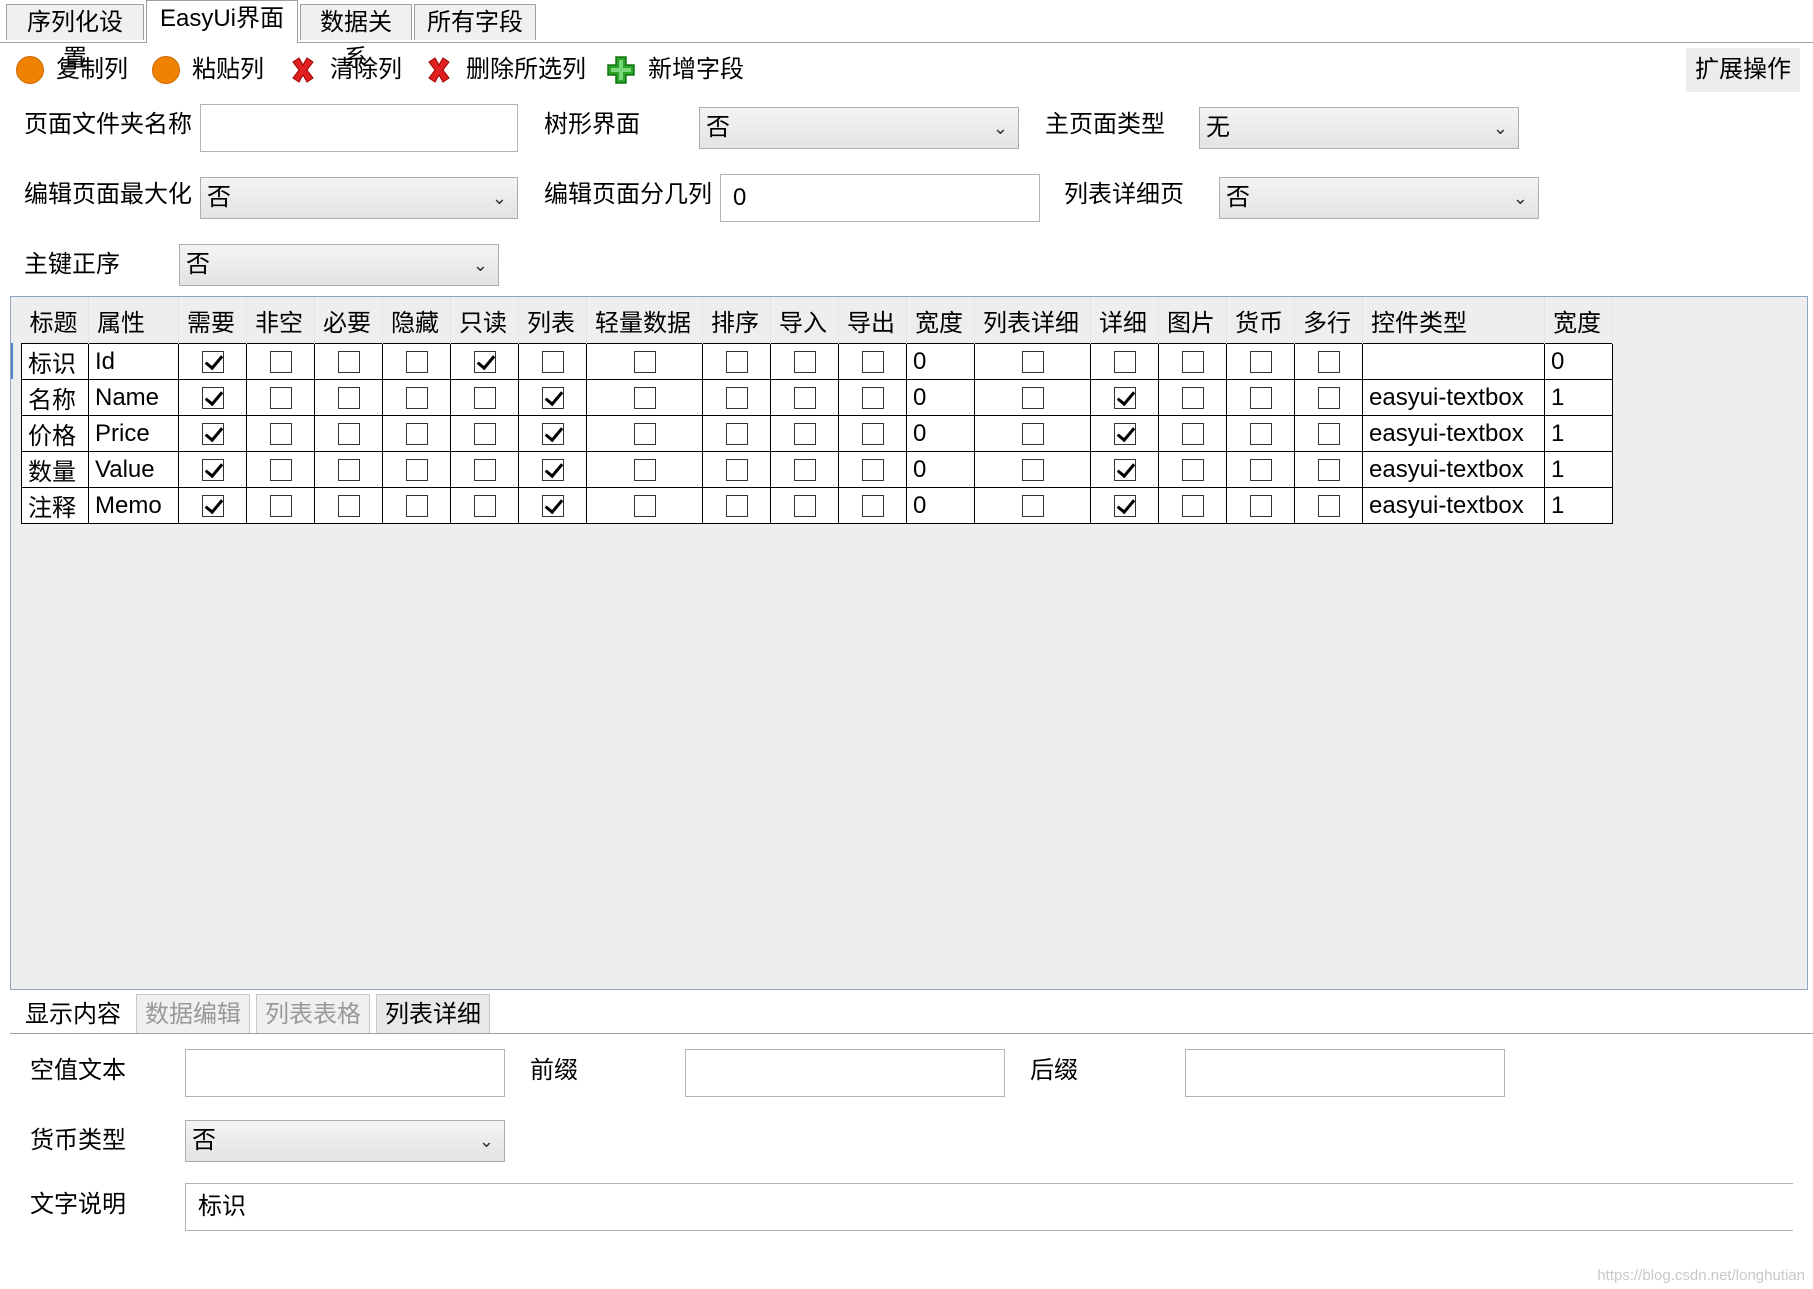 The height and width of the screenshot is (1289, 1813). Describe the element at coordinates (133, 397) in the screenshot. I see `cell-prop: Name` at that location.